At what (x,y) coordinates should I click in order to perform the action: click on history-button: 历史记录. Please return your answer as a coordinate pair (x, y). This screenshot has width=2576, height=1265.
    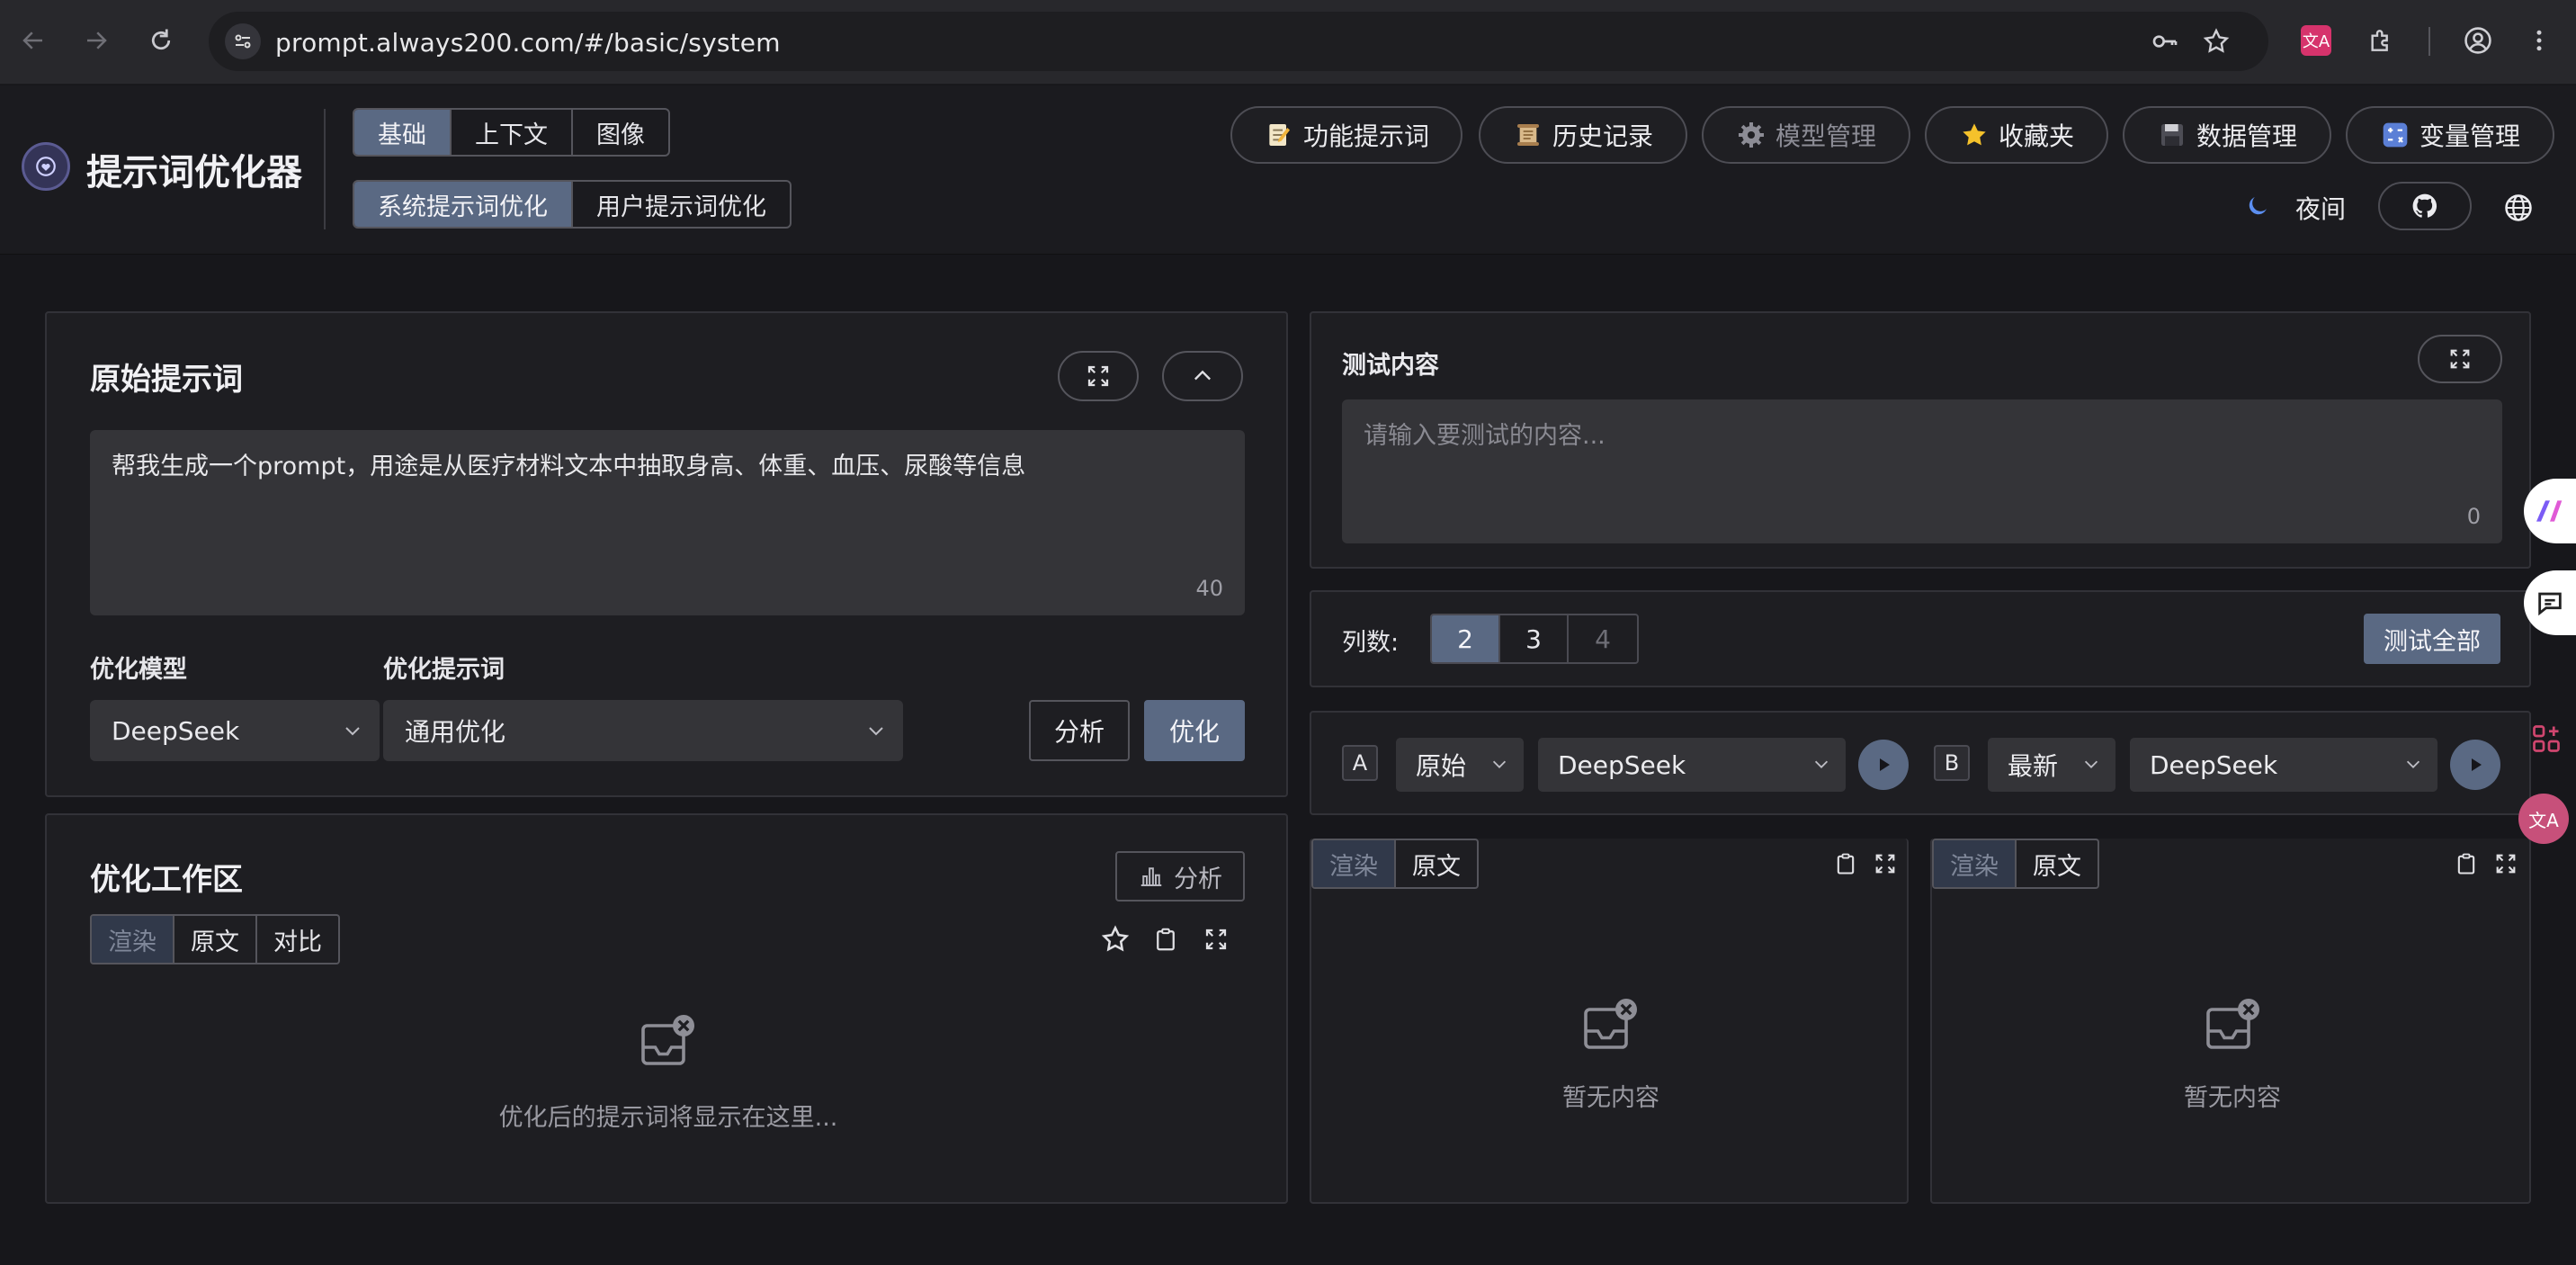
    Looking at the image, I should click on (1583, 135).